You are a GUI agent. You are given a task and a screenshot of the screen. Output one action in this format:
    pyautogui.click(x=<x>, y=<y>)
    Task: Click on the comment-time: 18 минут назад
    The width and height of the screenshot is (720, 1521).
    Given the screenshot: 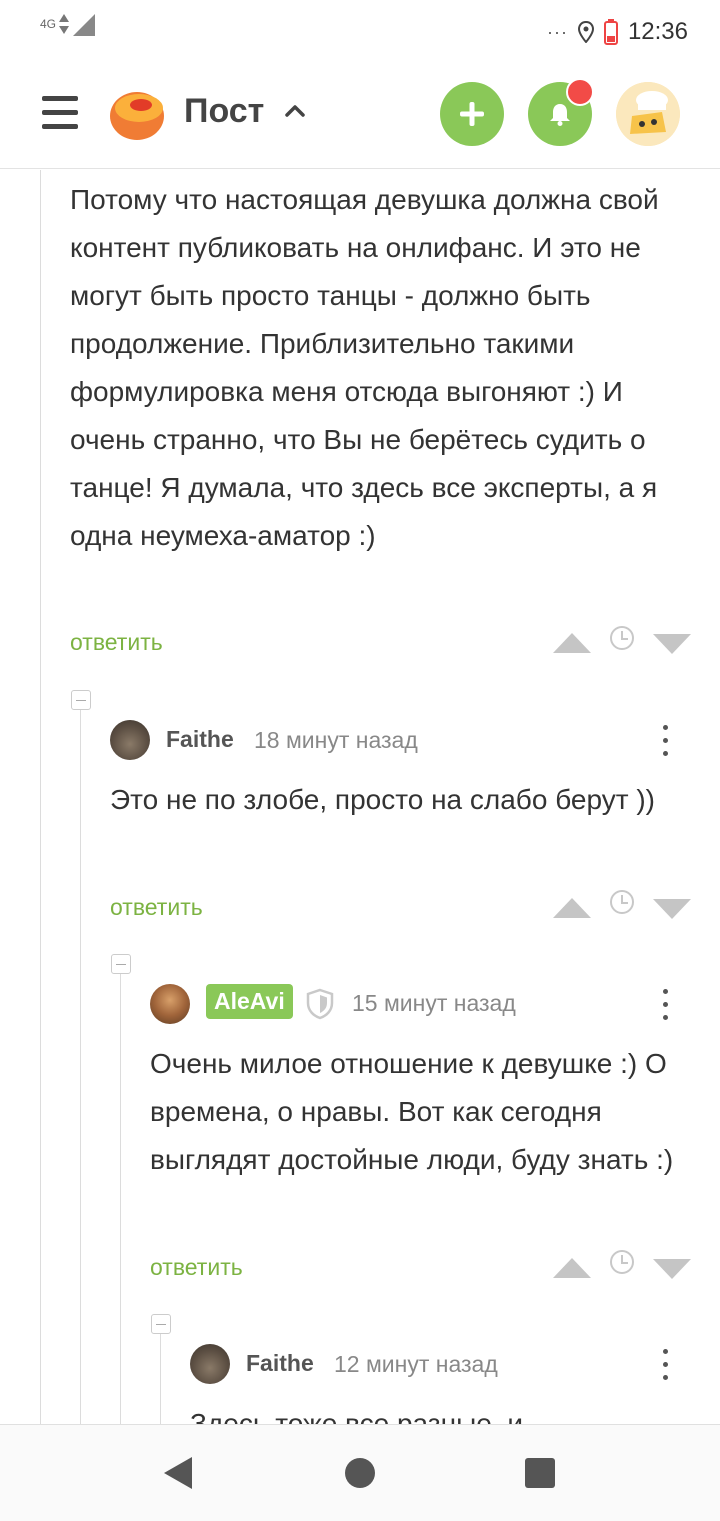 What is the action you would take?
    pyautogui.click(x=336, y=740)
    